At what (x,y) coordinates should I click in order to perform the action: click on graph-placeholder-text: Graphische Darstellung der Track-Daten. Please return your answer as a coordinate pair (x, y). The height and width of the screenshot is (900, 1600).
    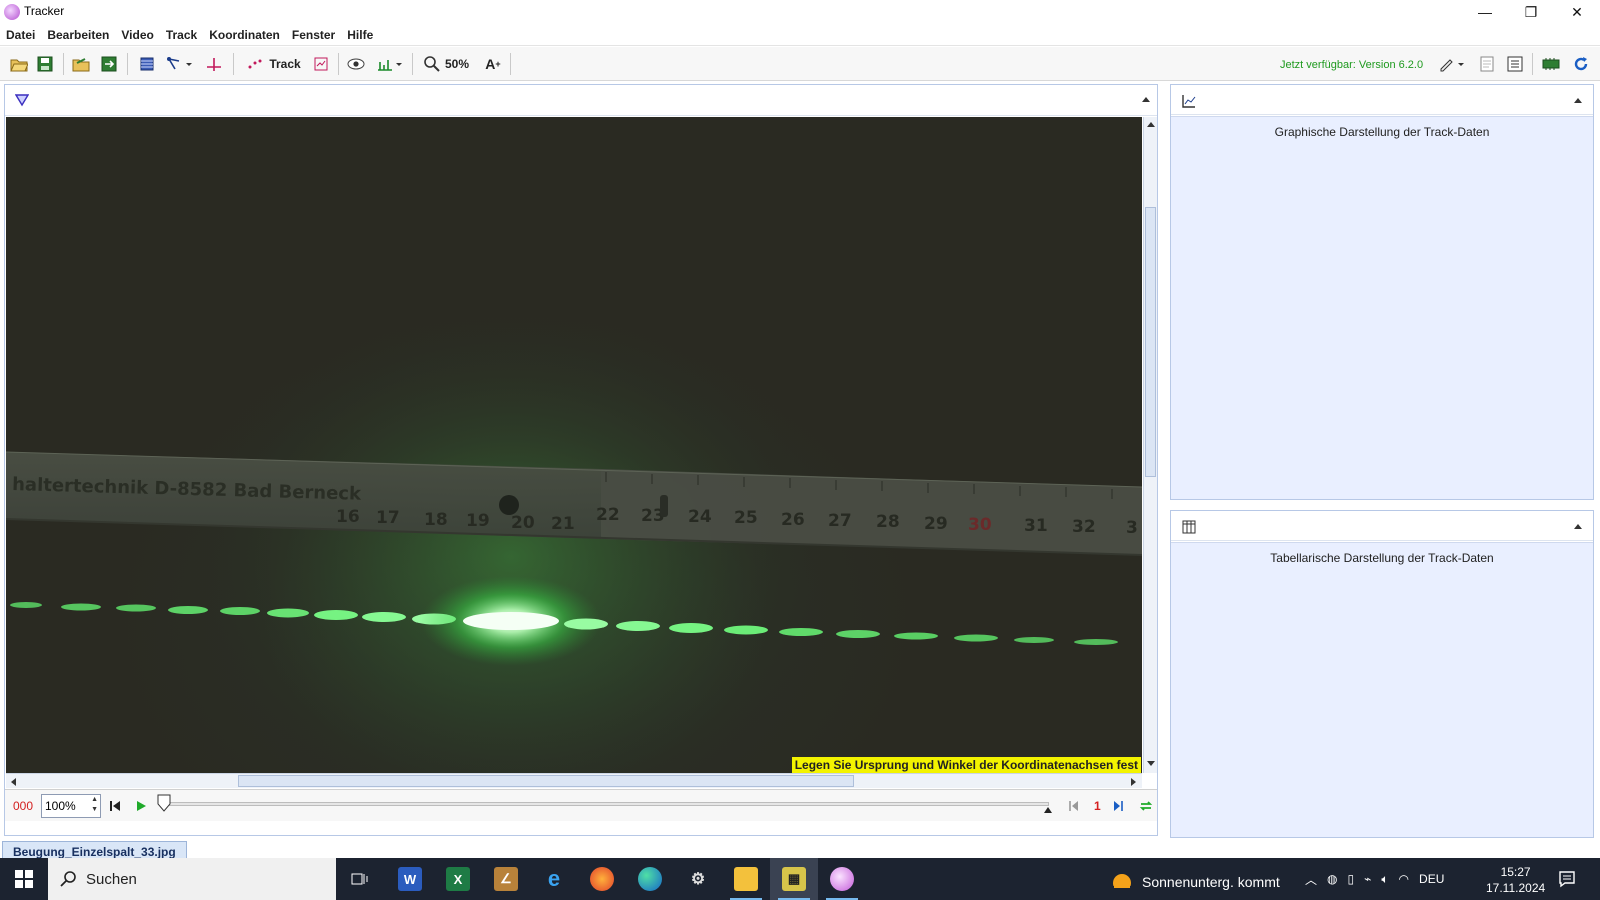
    Looking at the image, I should click on (1382, 132).